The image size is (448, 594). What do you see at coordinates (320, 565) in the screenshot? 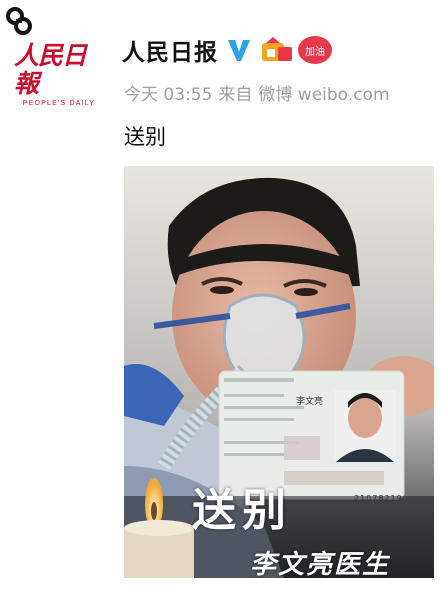
I see `photo-caption-sub: 李文亮医生` at bounding box center [320, 565].